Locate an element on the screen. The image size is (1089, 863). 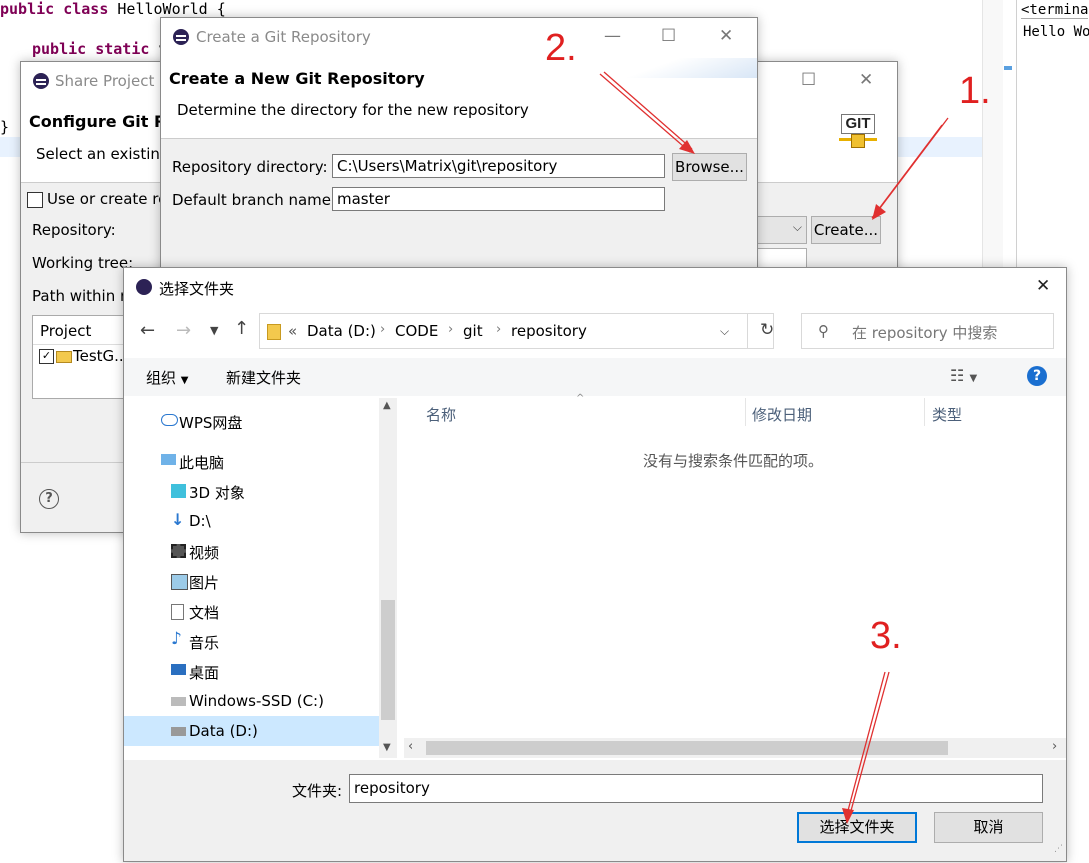
arrow-to-create-button is located at coordinates (910, 168).